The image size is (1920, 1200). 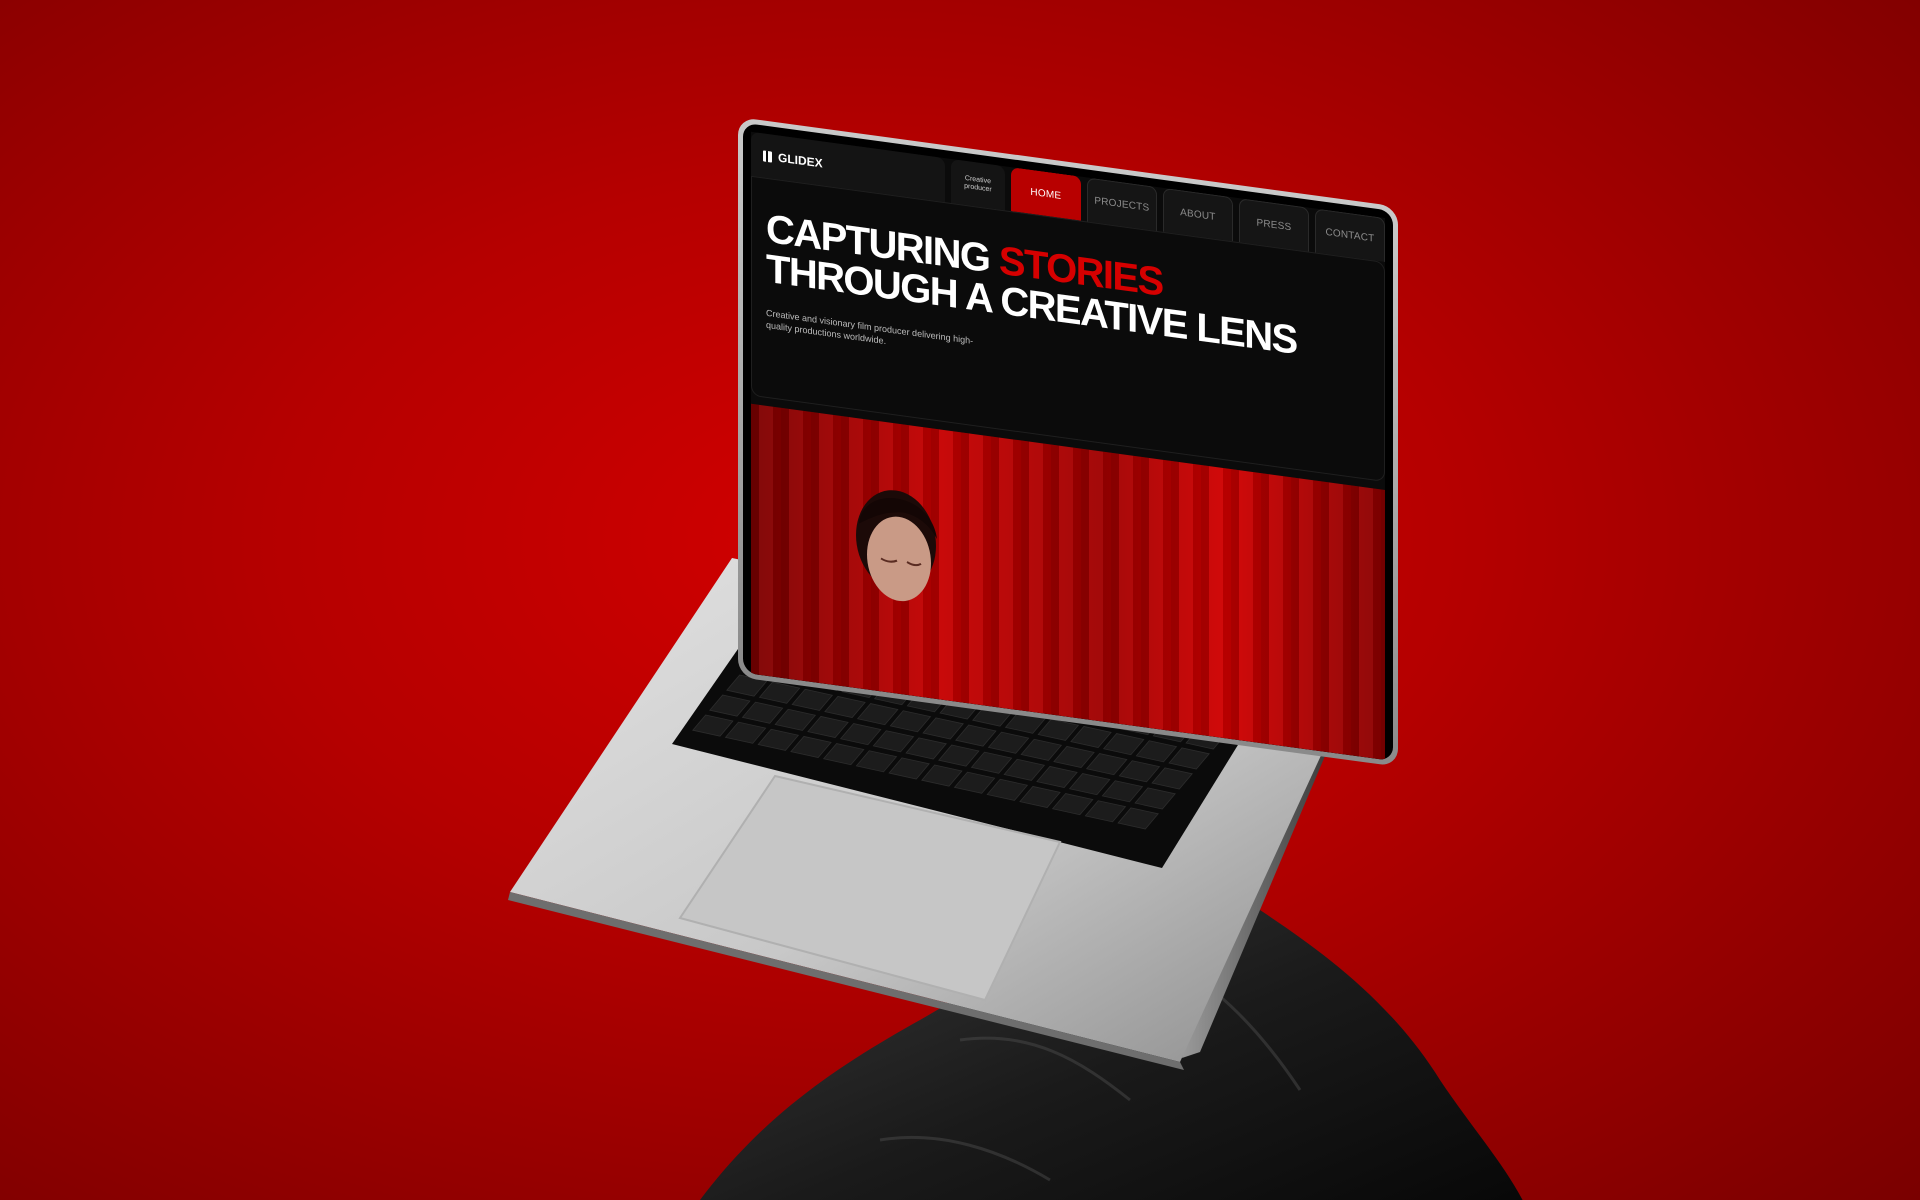 I want to click on portrait-woman, so click(x=896, y=546).